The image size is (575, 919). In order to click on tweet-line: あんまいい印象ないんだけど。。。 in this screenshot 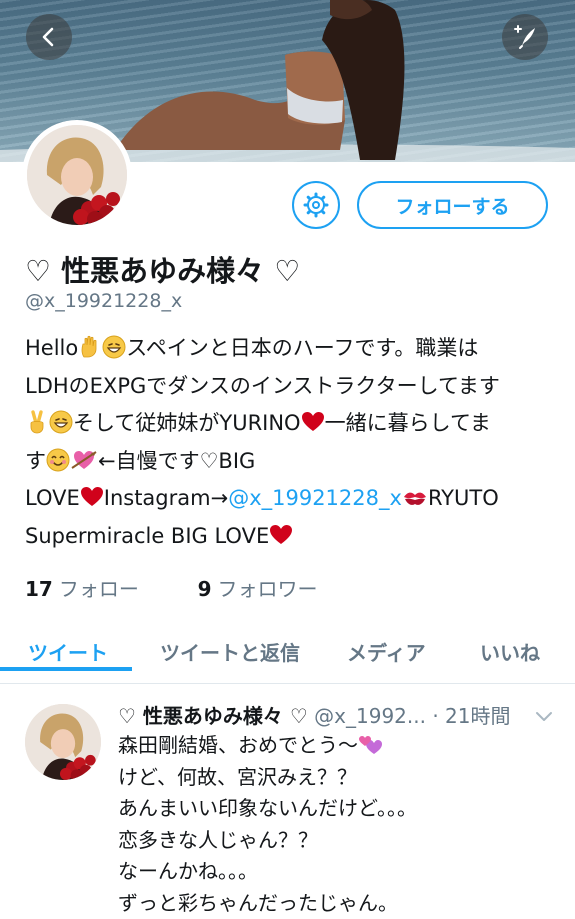, I will do `click(267, 809)`.